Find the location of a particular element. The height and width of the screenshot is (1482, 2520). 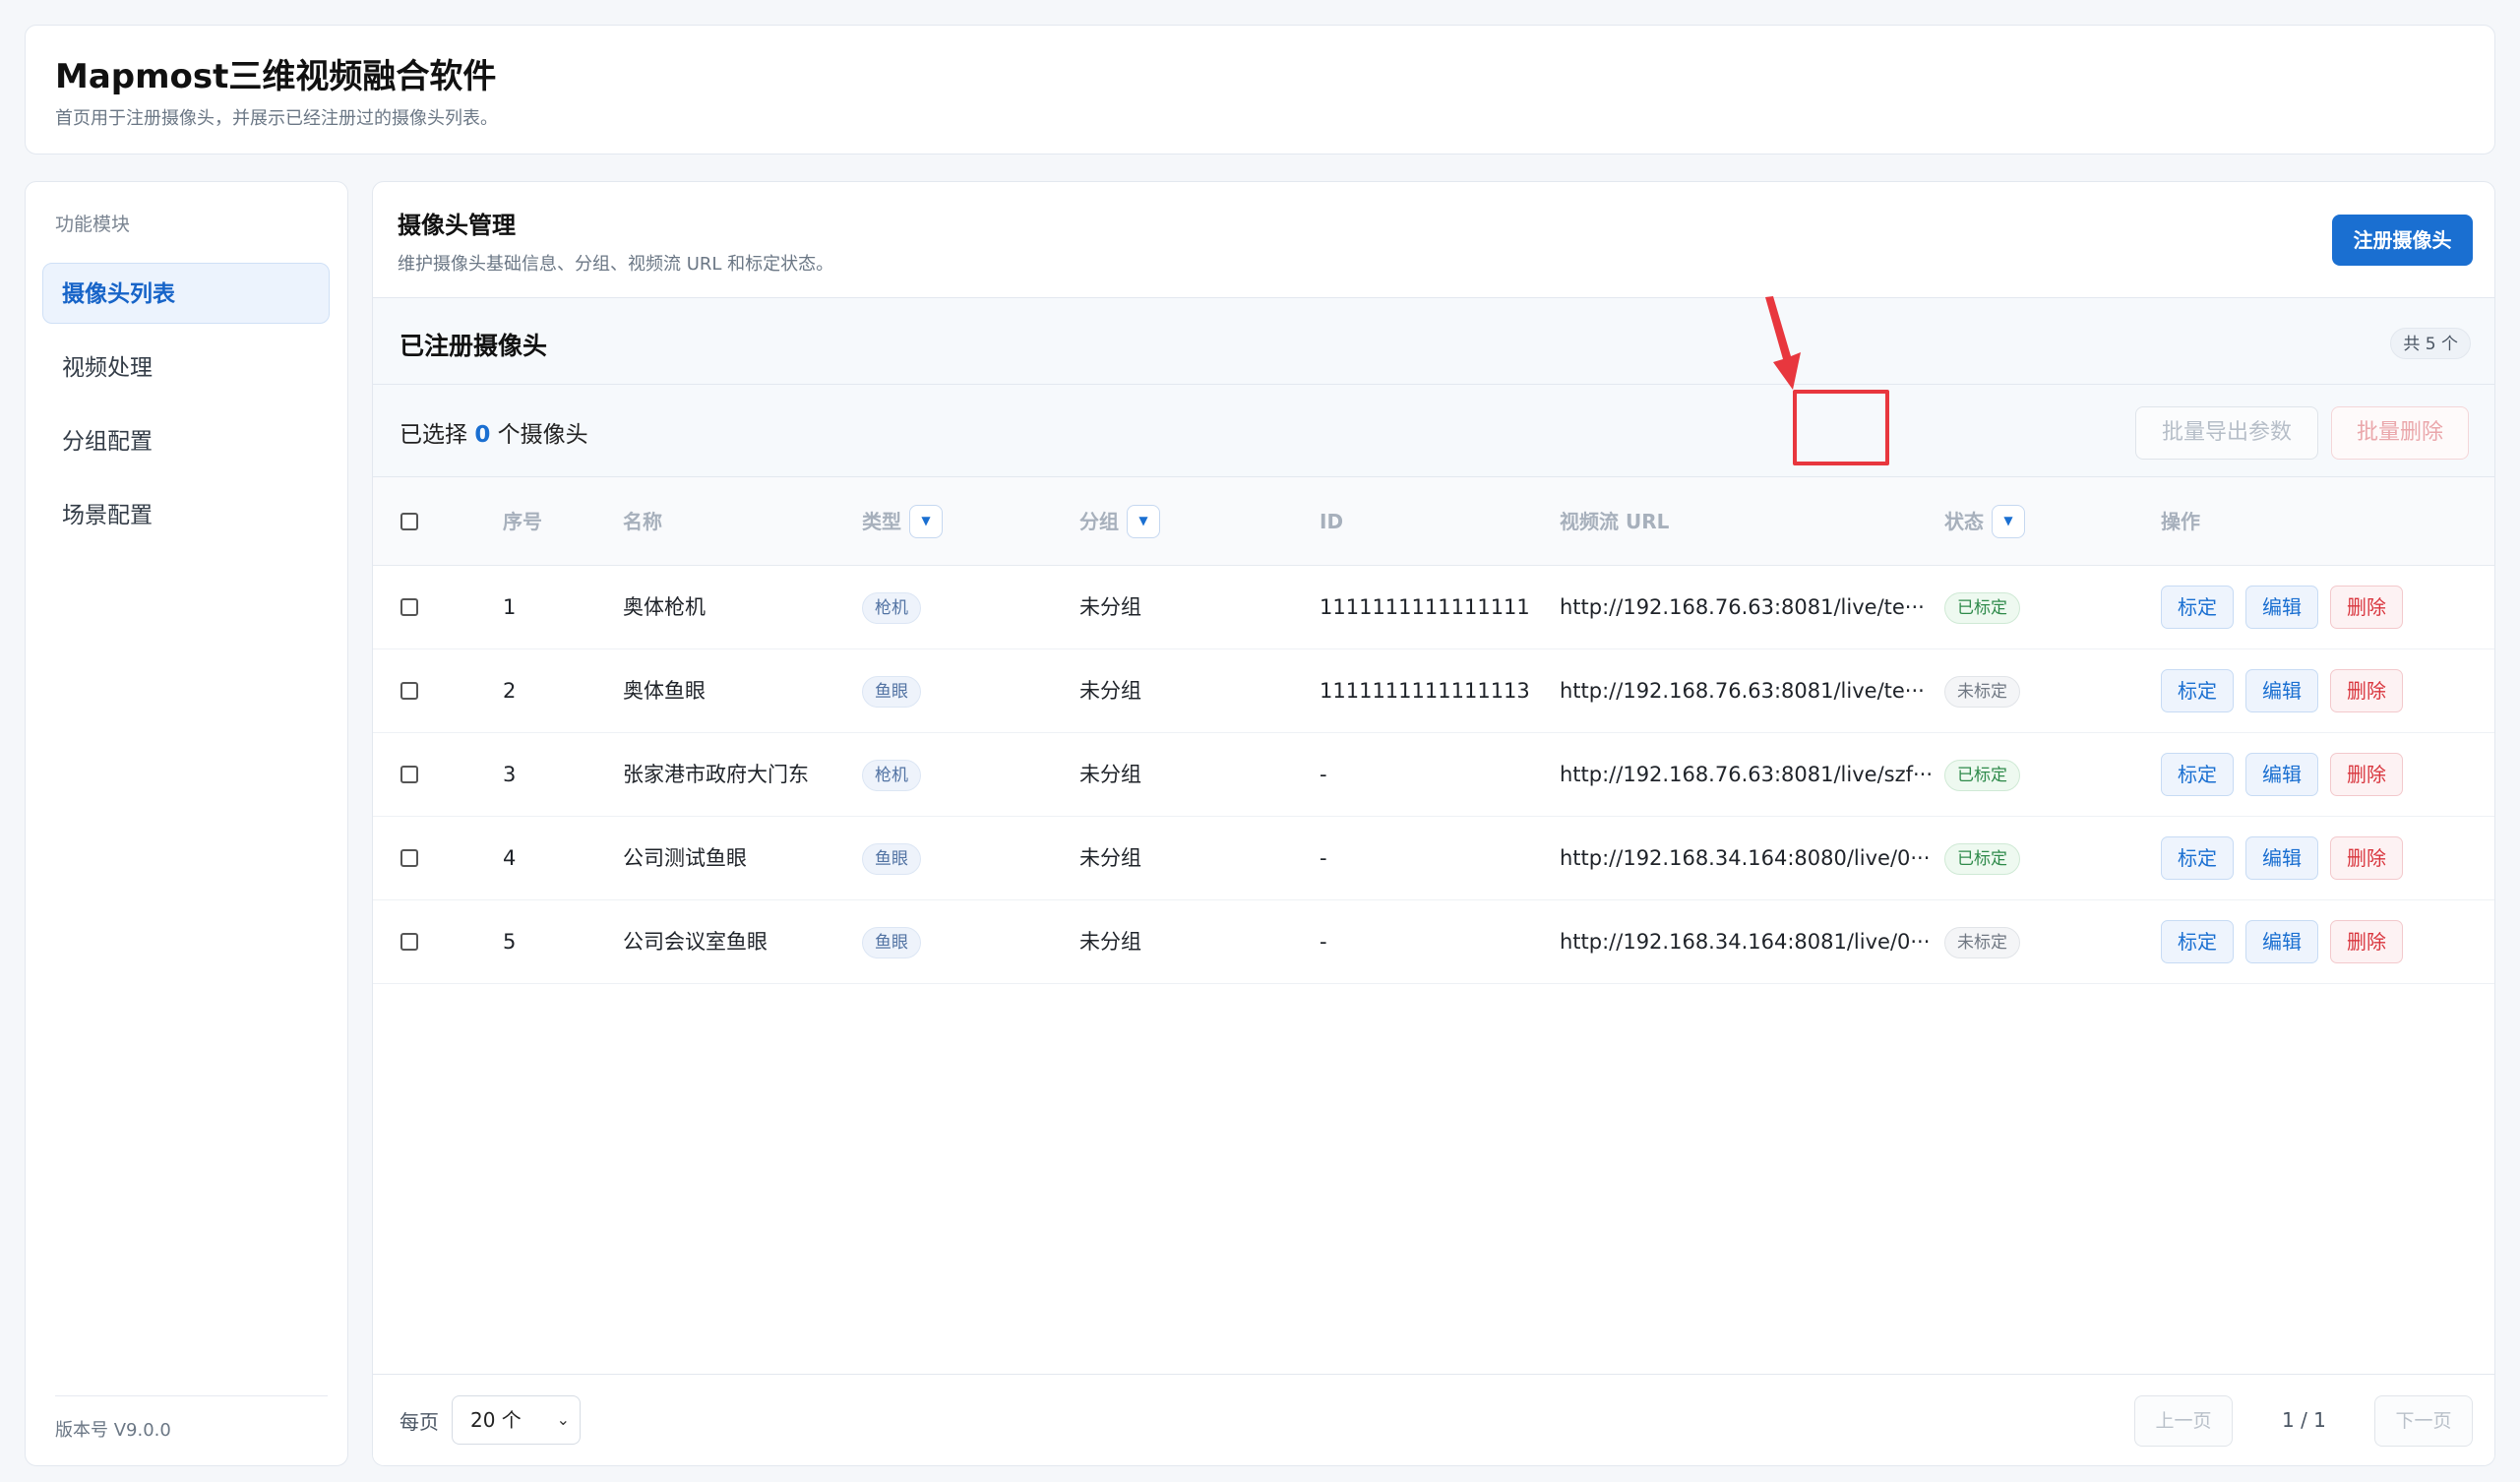

annotation-highlight-box is located at coordinates (1841, 427).